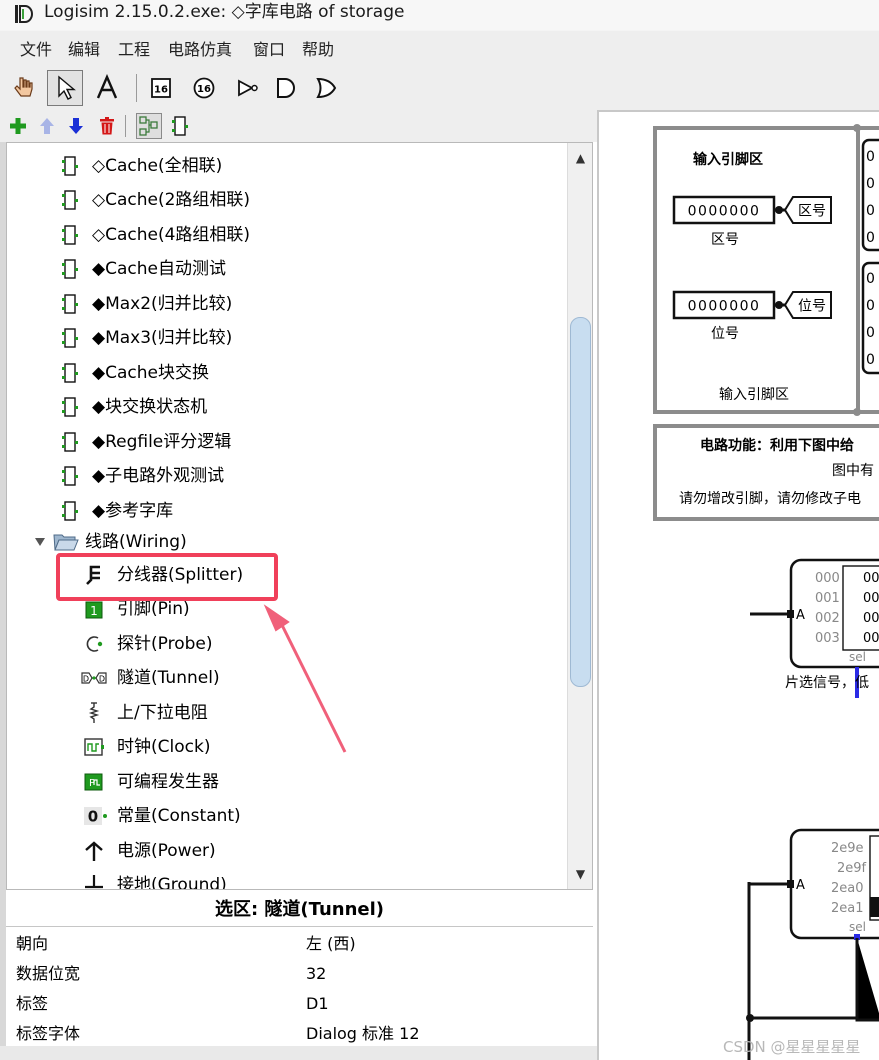  I want to click on pin-value: 0000000, so click(724, 307).